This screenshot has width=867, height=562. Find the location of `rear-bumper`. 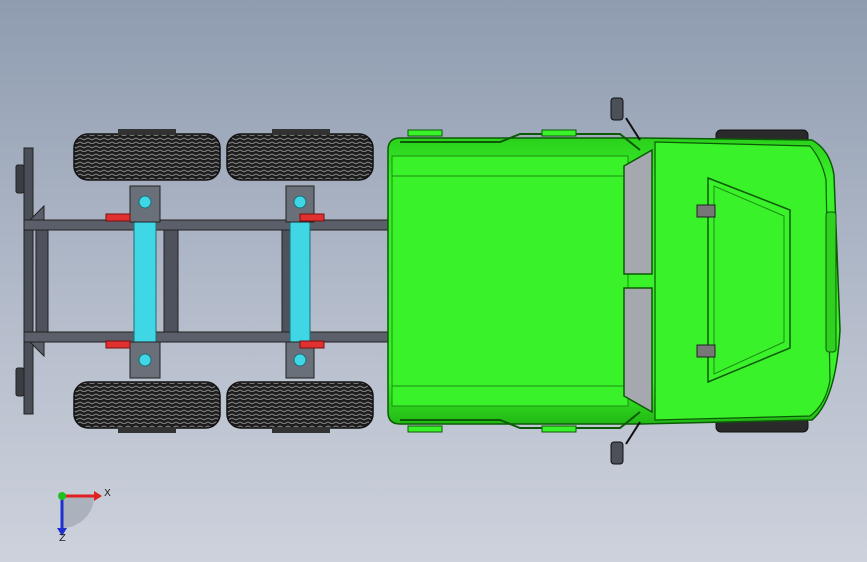

rear-bumper is located at coordinates (24, 281).